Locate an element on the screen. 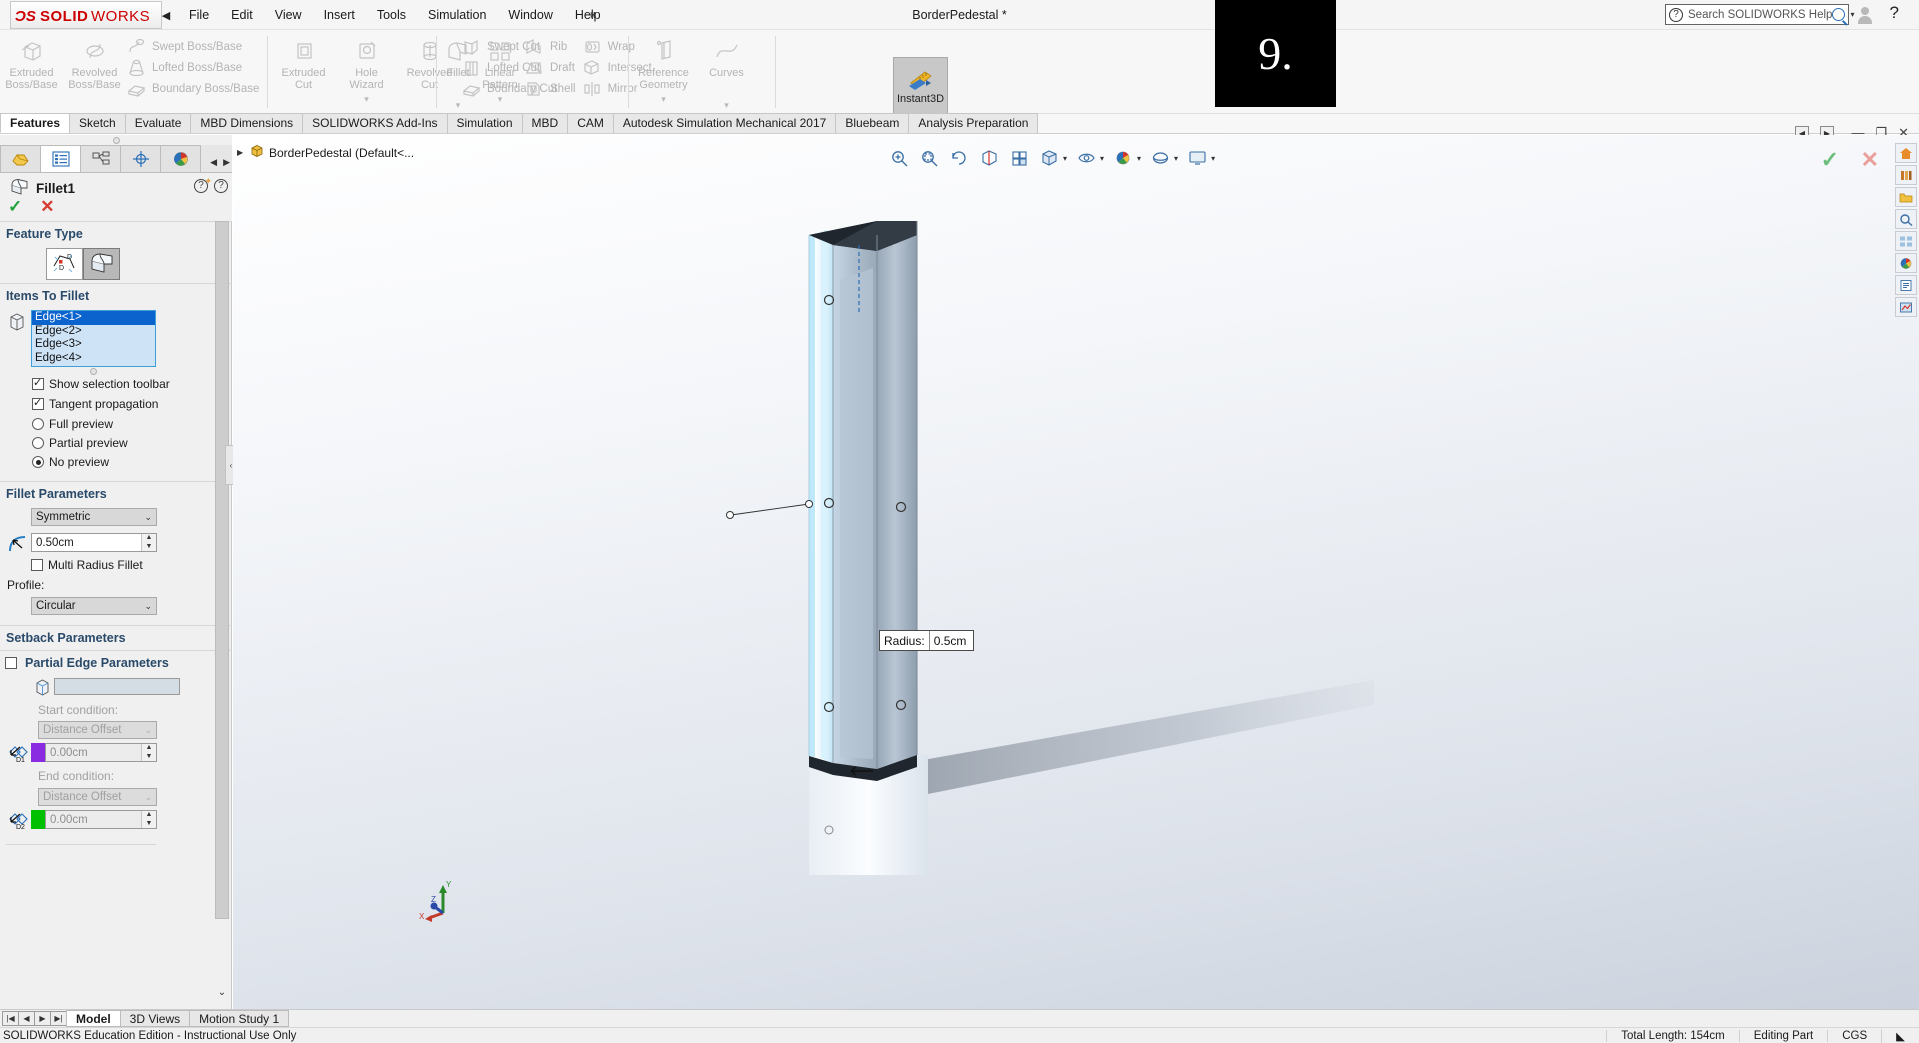  tab-autodesk-simulation-mechanical: Autodesk Simulation Mechanical 2017 is located at coordinates (724, 123).